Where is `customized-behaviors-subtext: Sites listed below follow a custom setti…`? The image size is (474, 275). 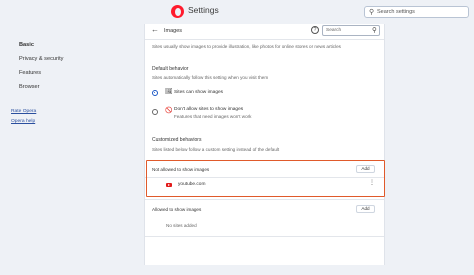 customized-behaviors-subtext: Sites listed below follow a custom setti… is located at coordinates (216, 149).